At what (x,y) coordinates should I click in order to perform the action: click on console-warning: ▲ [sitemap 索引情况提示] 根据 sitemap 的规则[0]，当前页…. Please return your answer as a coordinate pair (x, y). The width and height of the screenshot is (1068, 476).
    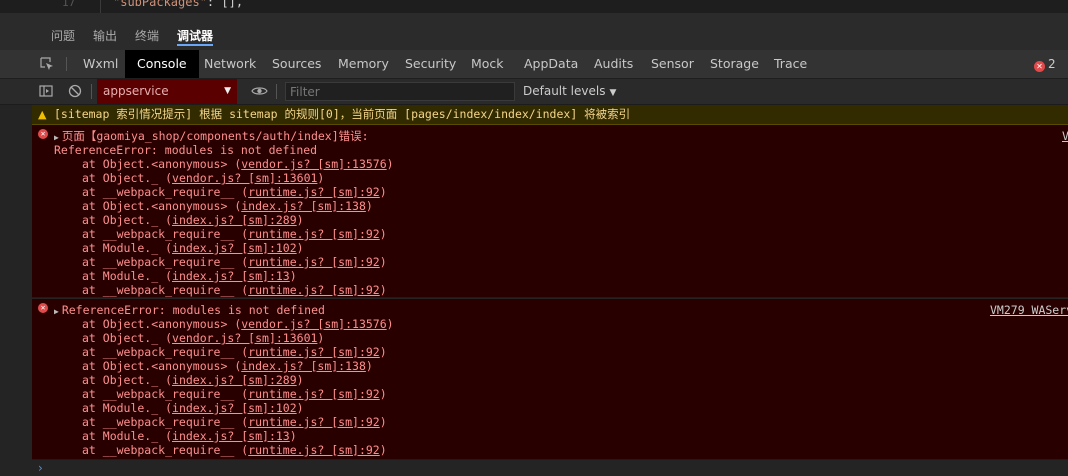
    Looking at the image, I should click on (550, 115).